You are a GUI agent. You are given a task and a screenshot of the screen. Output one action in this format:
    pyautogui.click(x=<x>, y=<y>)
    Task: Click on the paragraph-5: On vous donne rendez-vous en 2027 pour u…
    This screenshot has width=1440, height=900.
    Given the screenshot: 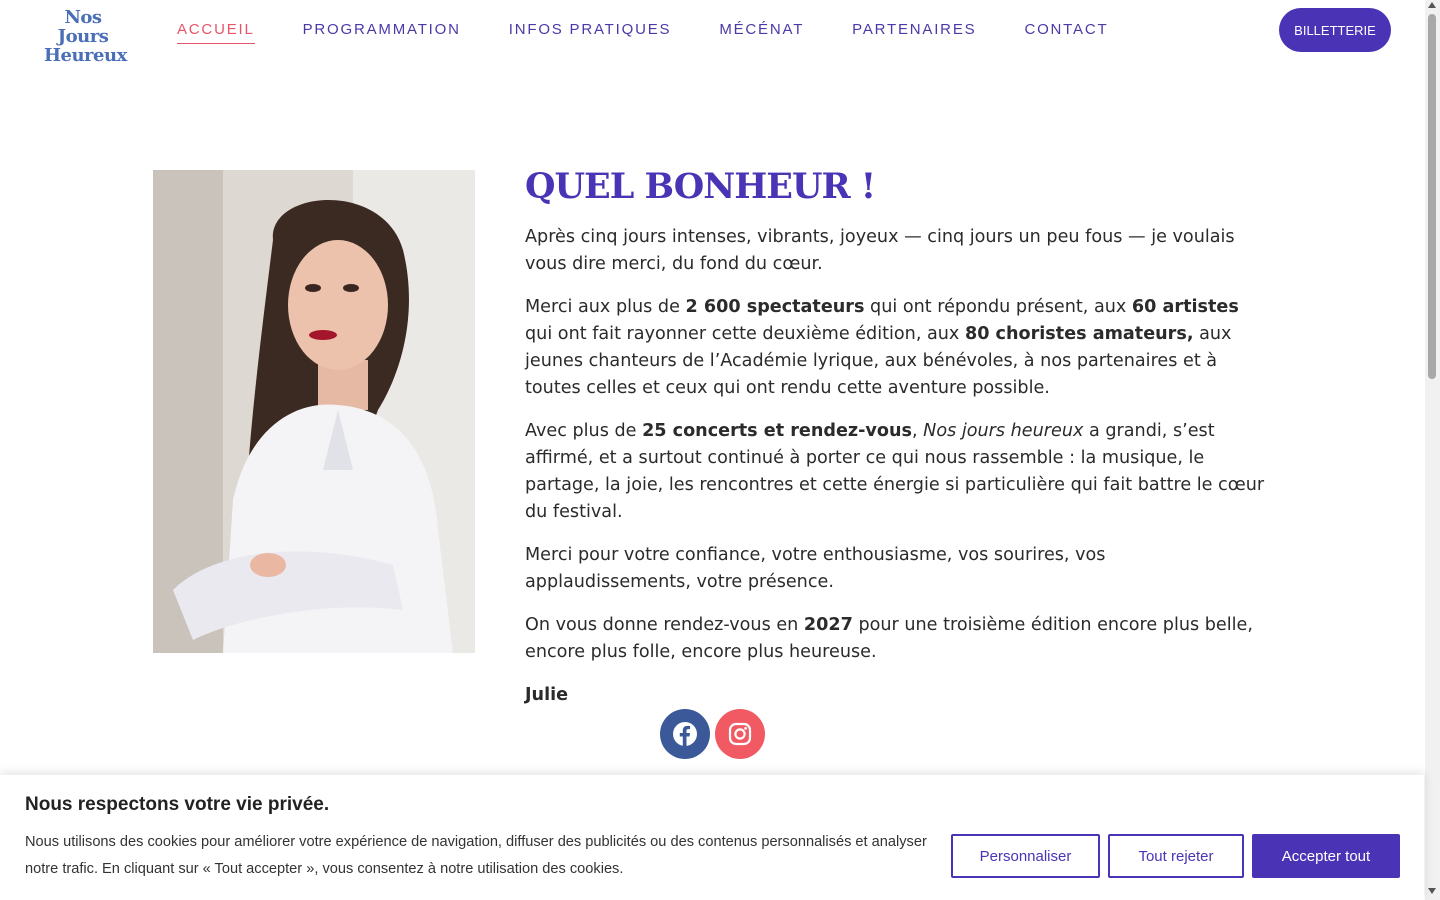 What is the action you would take?
    pyautogui.click(x=897, y=639)
    